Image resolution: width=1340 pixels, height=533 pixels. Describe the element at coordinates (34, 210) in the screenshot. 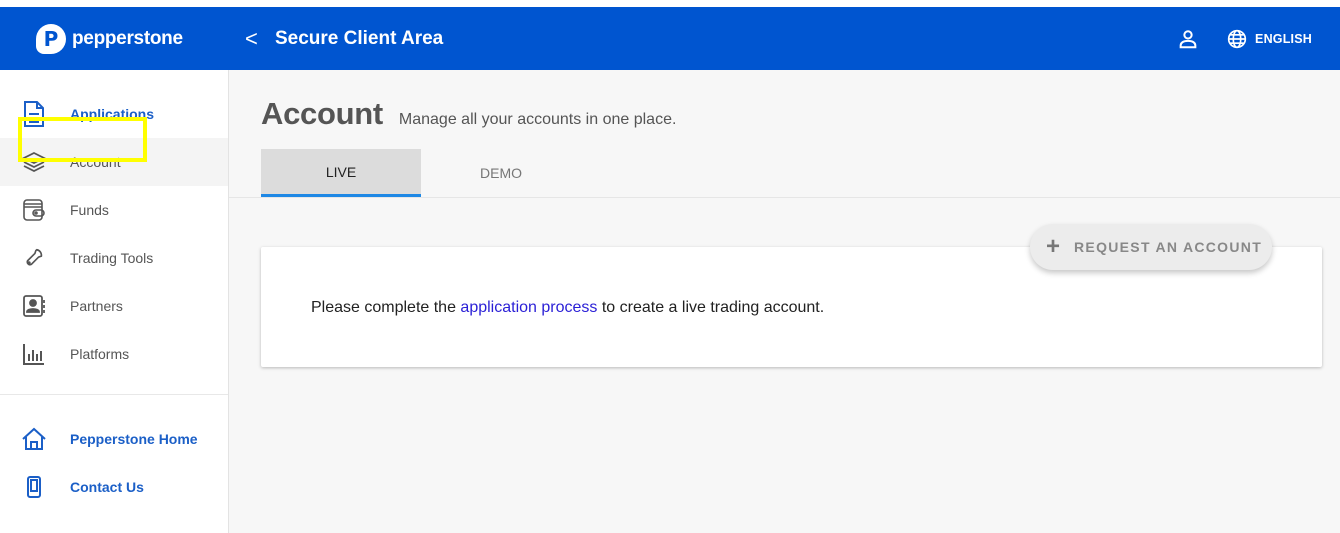

I see `wallet-icon` at that location.